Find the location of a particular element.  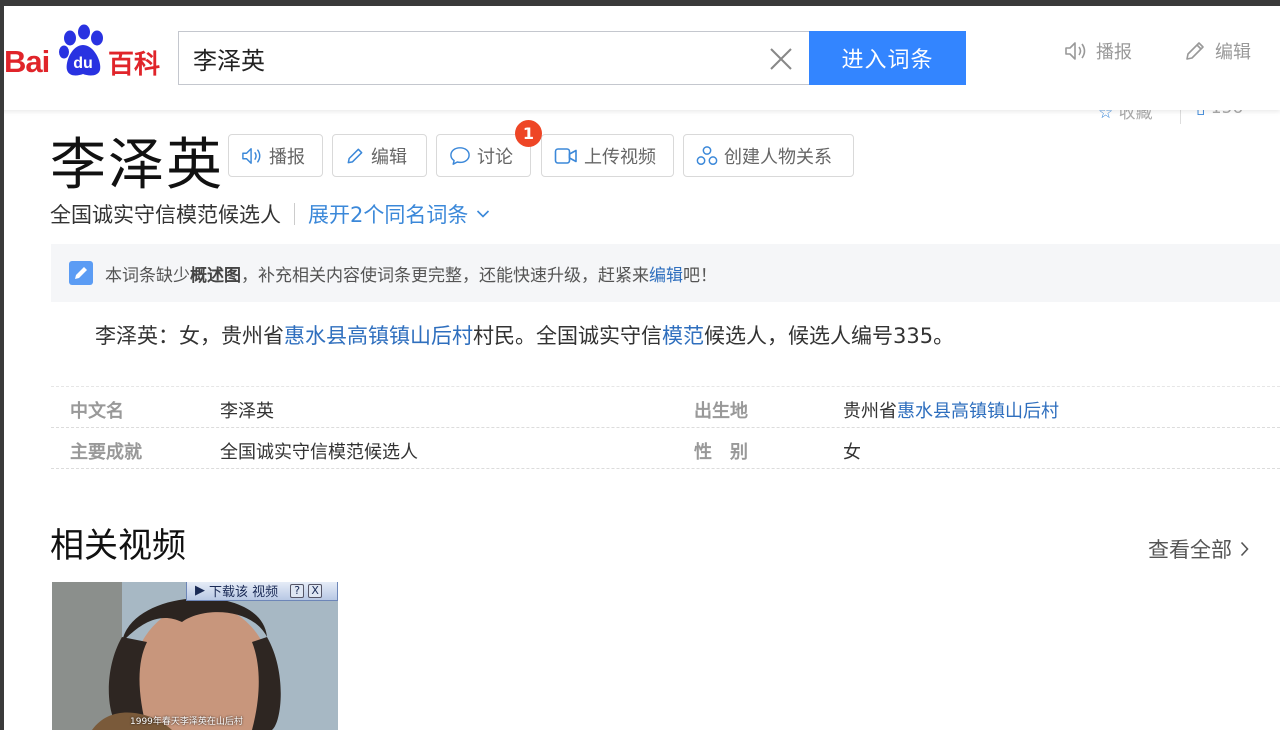

create-relation-label: 创建人物关系 is located at coordinates (778, 157).